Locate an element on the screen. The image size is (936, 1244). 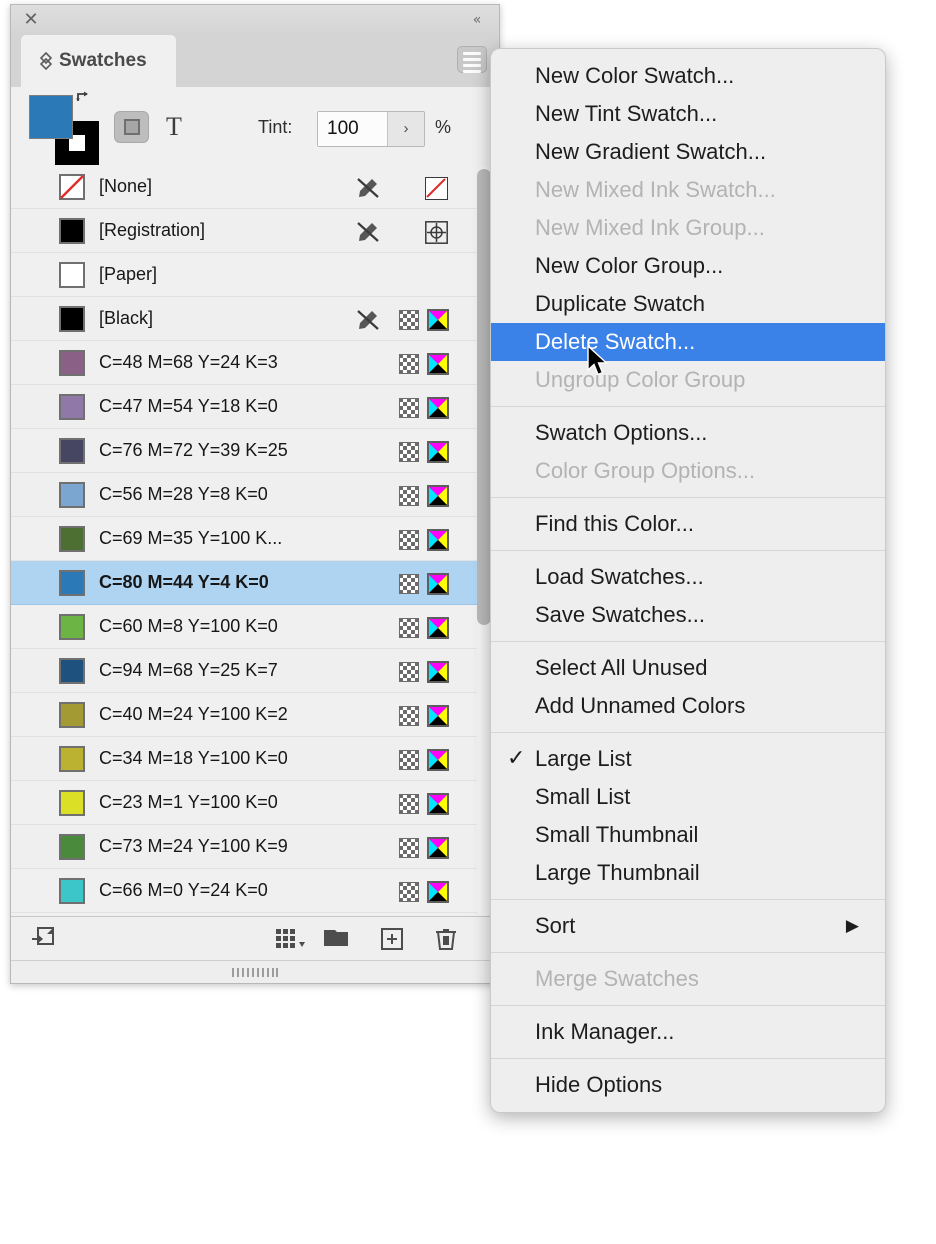
fill-stroke-control is located at coordinates (64, 128).